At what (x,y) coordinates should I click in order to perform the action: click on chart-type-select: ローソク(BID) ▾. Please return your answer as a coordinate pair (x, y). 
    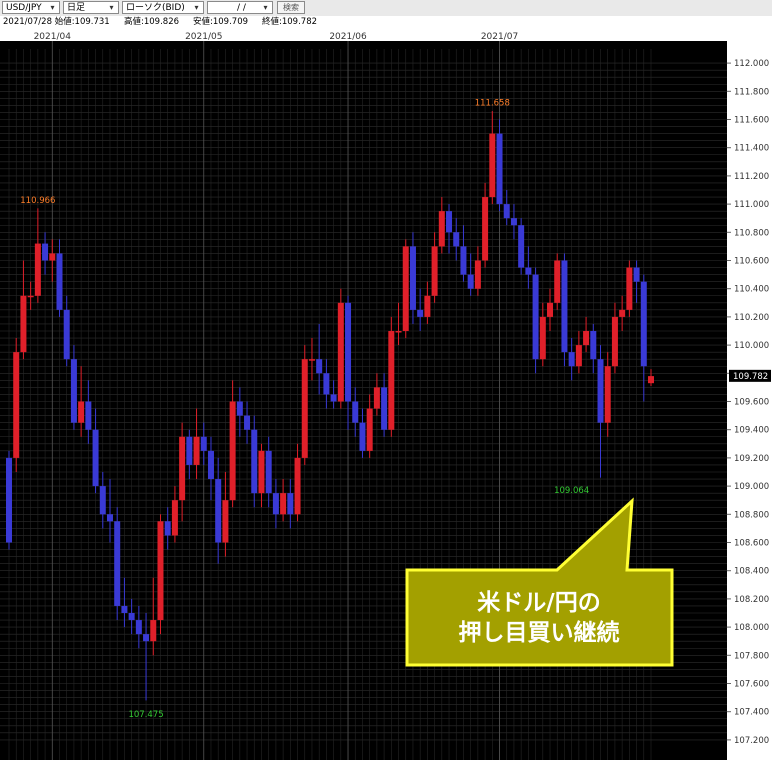
    Looking at the image, I should click on (163, 7).